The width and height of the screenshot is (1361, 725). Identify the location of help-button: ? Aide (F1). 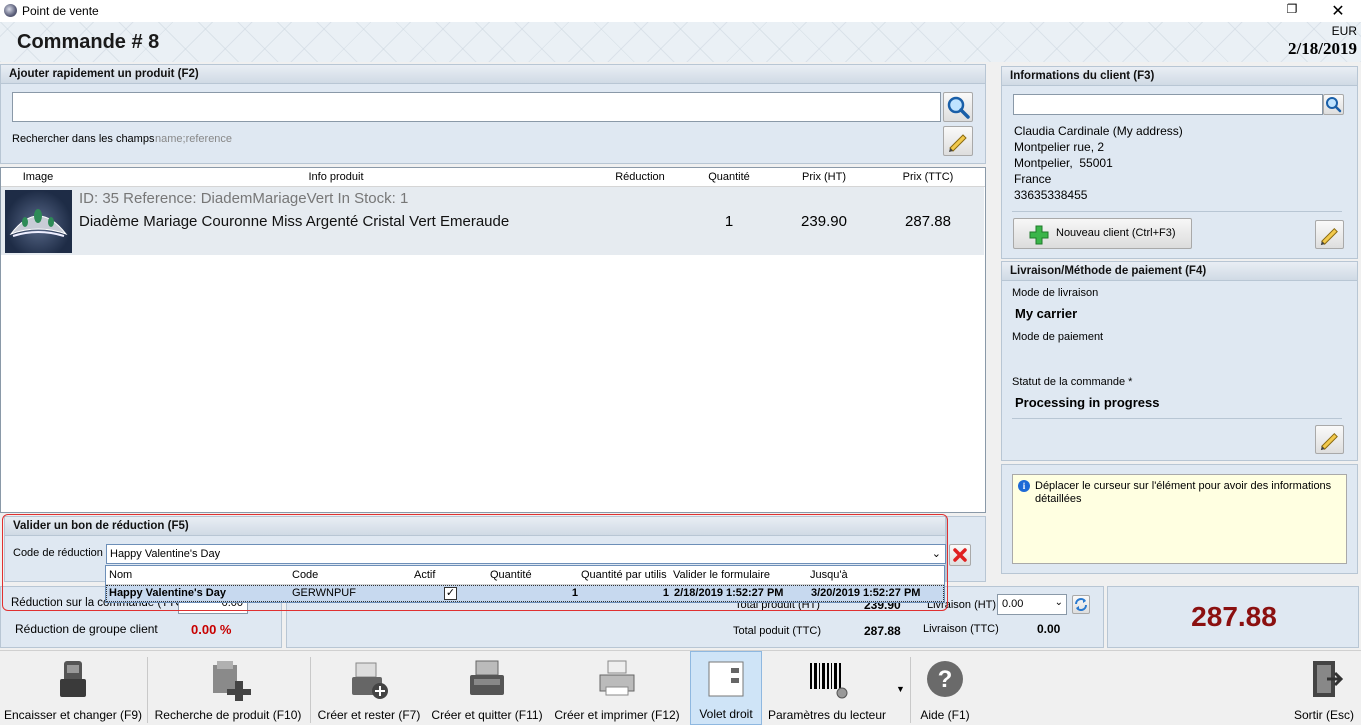
(945, 688).